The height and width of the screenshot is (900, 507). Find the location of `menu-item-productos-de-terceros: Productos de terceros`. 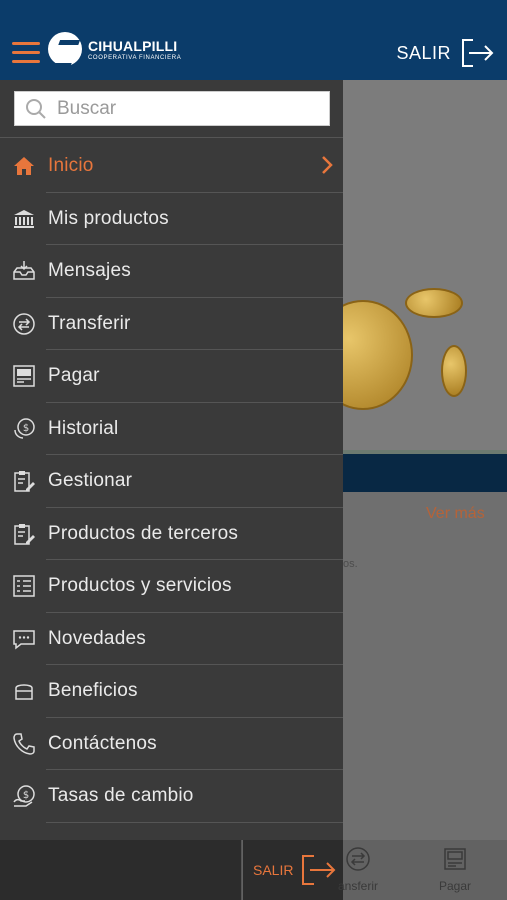

menu-item-productos-de-terceros: Productos de terceros is located at coordinates (171, 534).